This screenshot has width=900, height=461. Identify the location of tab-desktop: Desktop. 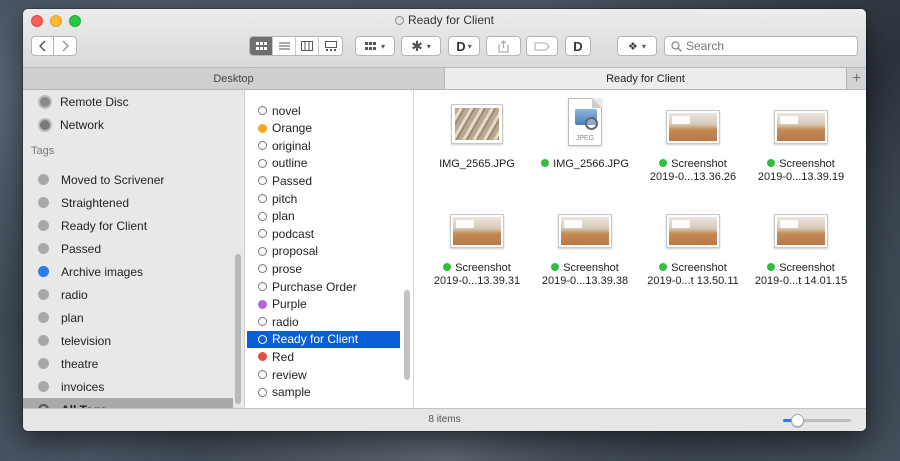
(234, 78).